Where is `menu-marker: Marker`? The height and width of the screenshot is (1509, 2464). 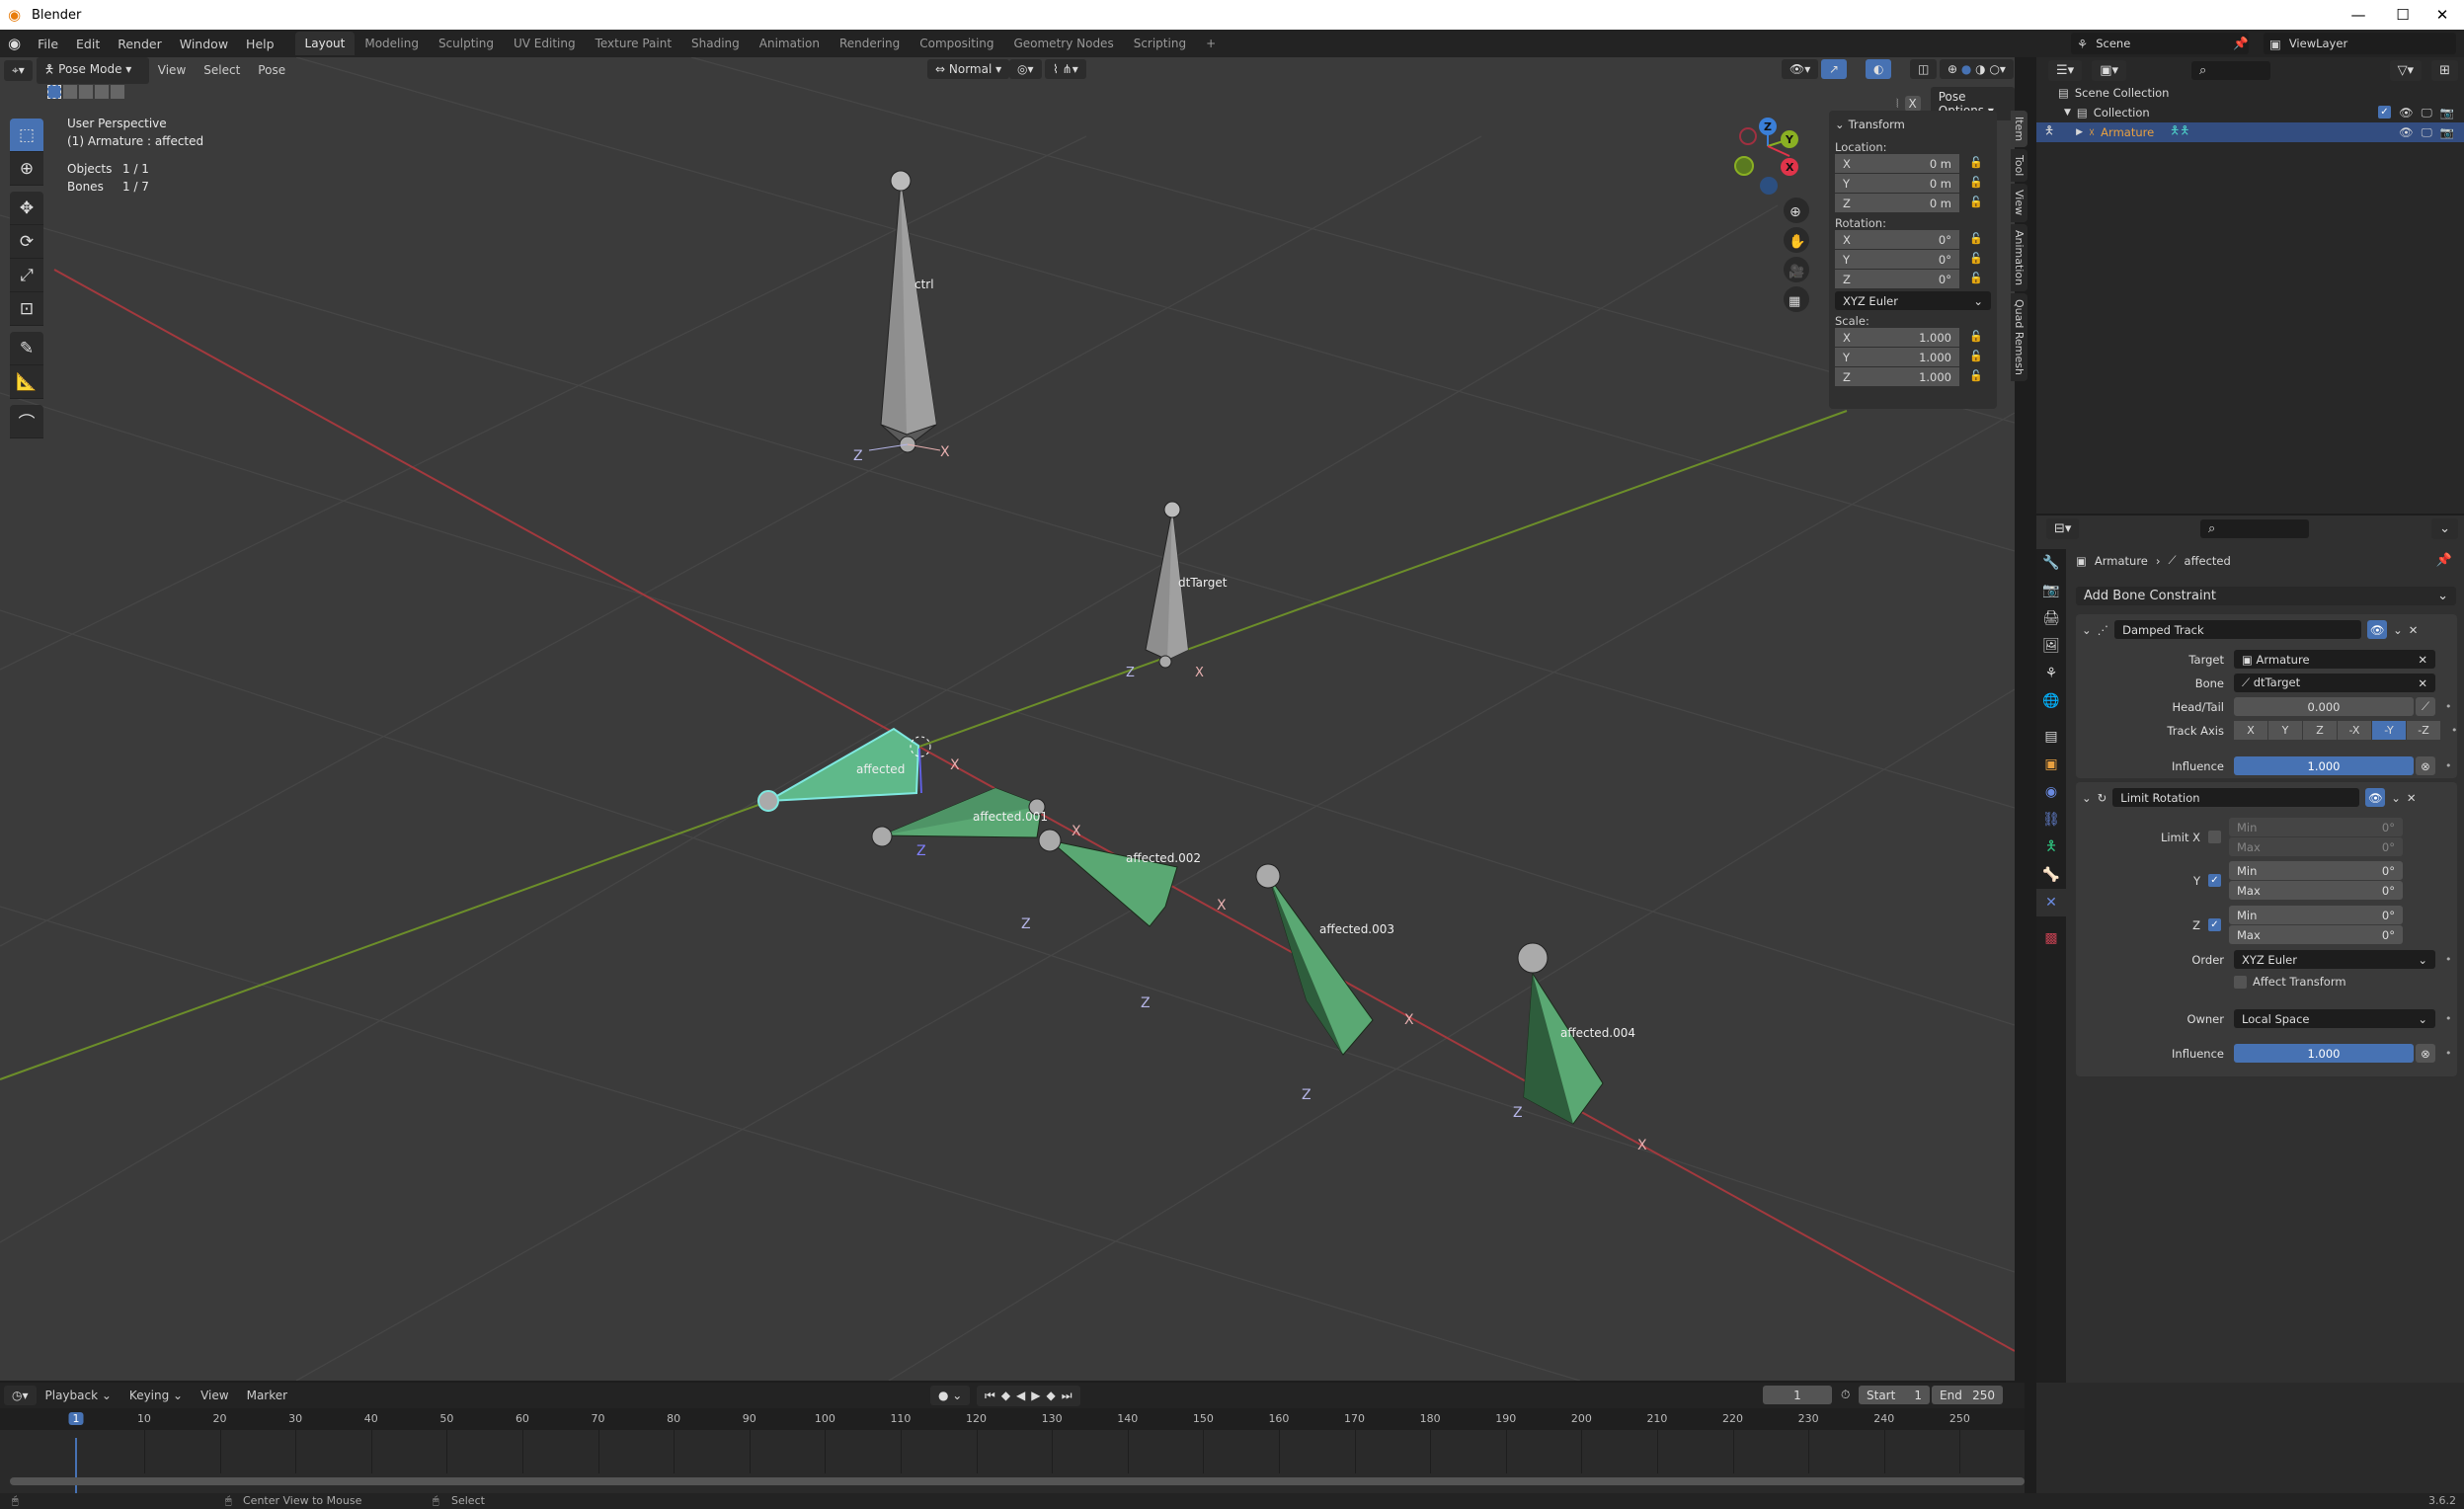 menu-marker: Marker is located at coordinates (267, 1395).